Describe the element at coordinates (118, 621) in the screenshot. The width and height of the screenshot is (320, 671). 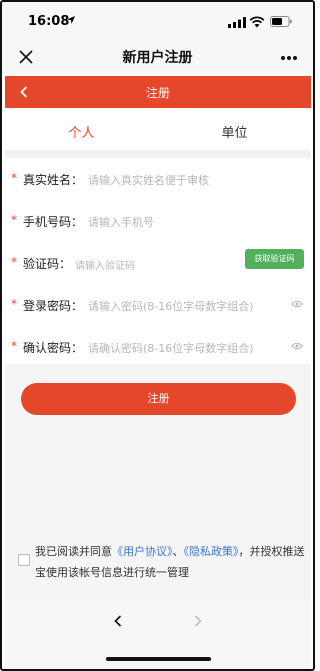
I see `back-icon` at that location.